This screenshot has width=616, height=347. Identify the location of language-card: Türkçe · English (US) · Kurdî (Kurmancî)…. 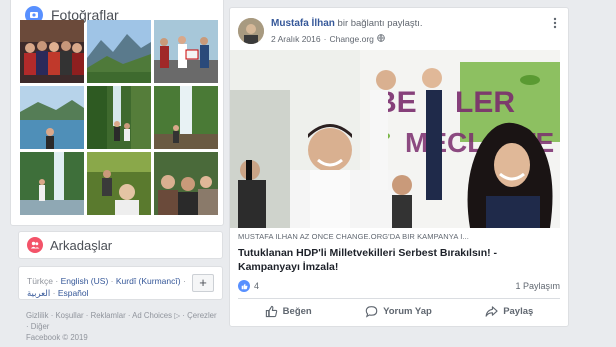
(120, 283).